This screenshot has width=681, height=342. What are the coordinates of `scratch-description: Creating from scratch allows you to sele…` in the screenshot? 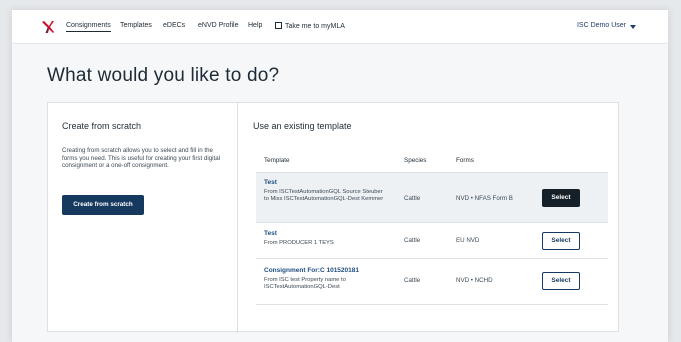 It's located at (141, 158).